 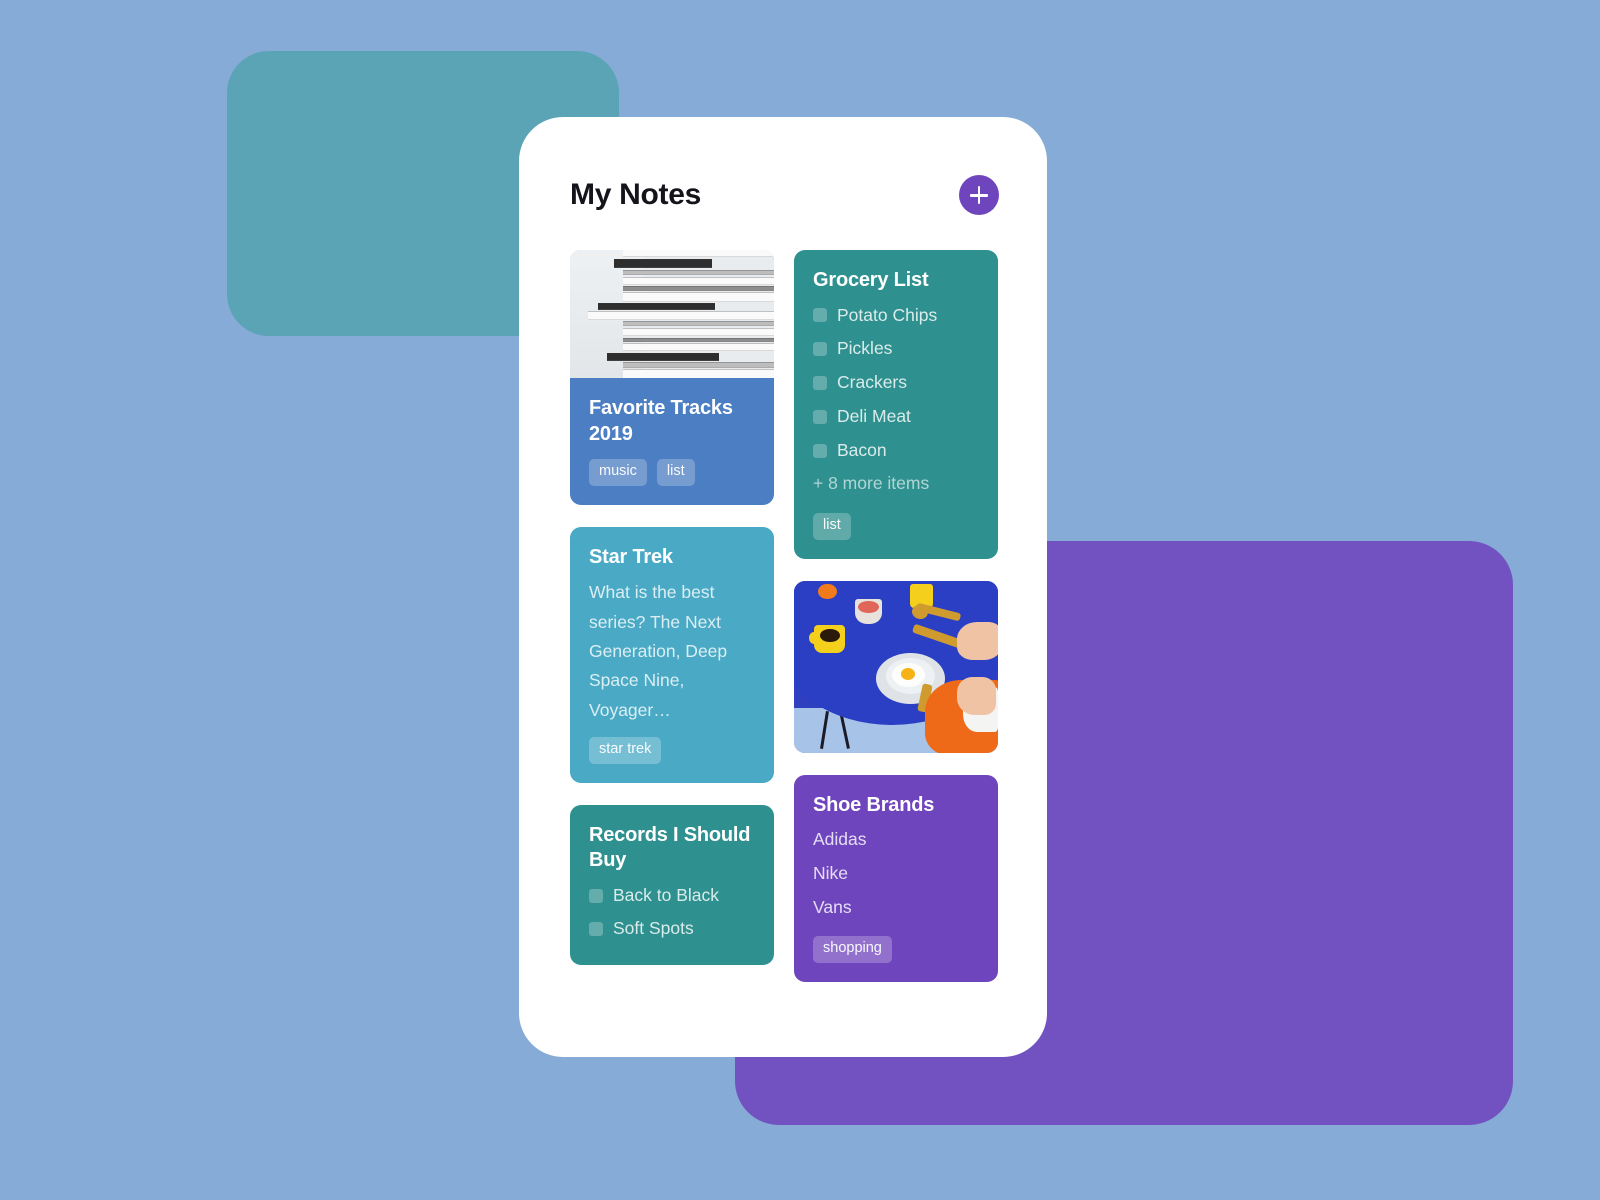 I want to click on vinyl-records-photo, so click(x=672, y=314).